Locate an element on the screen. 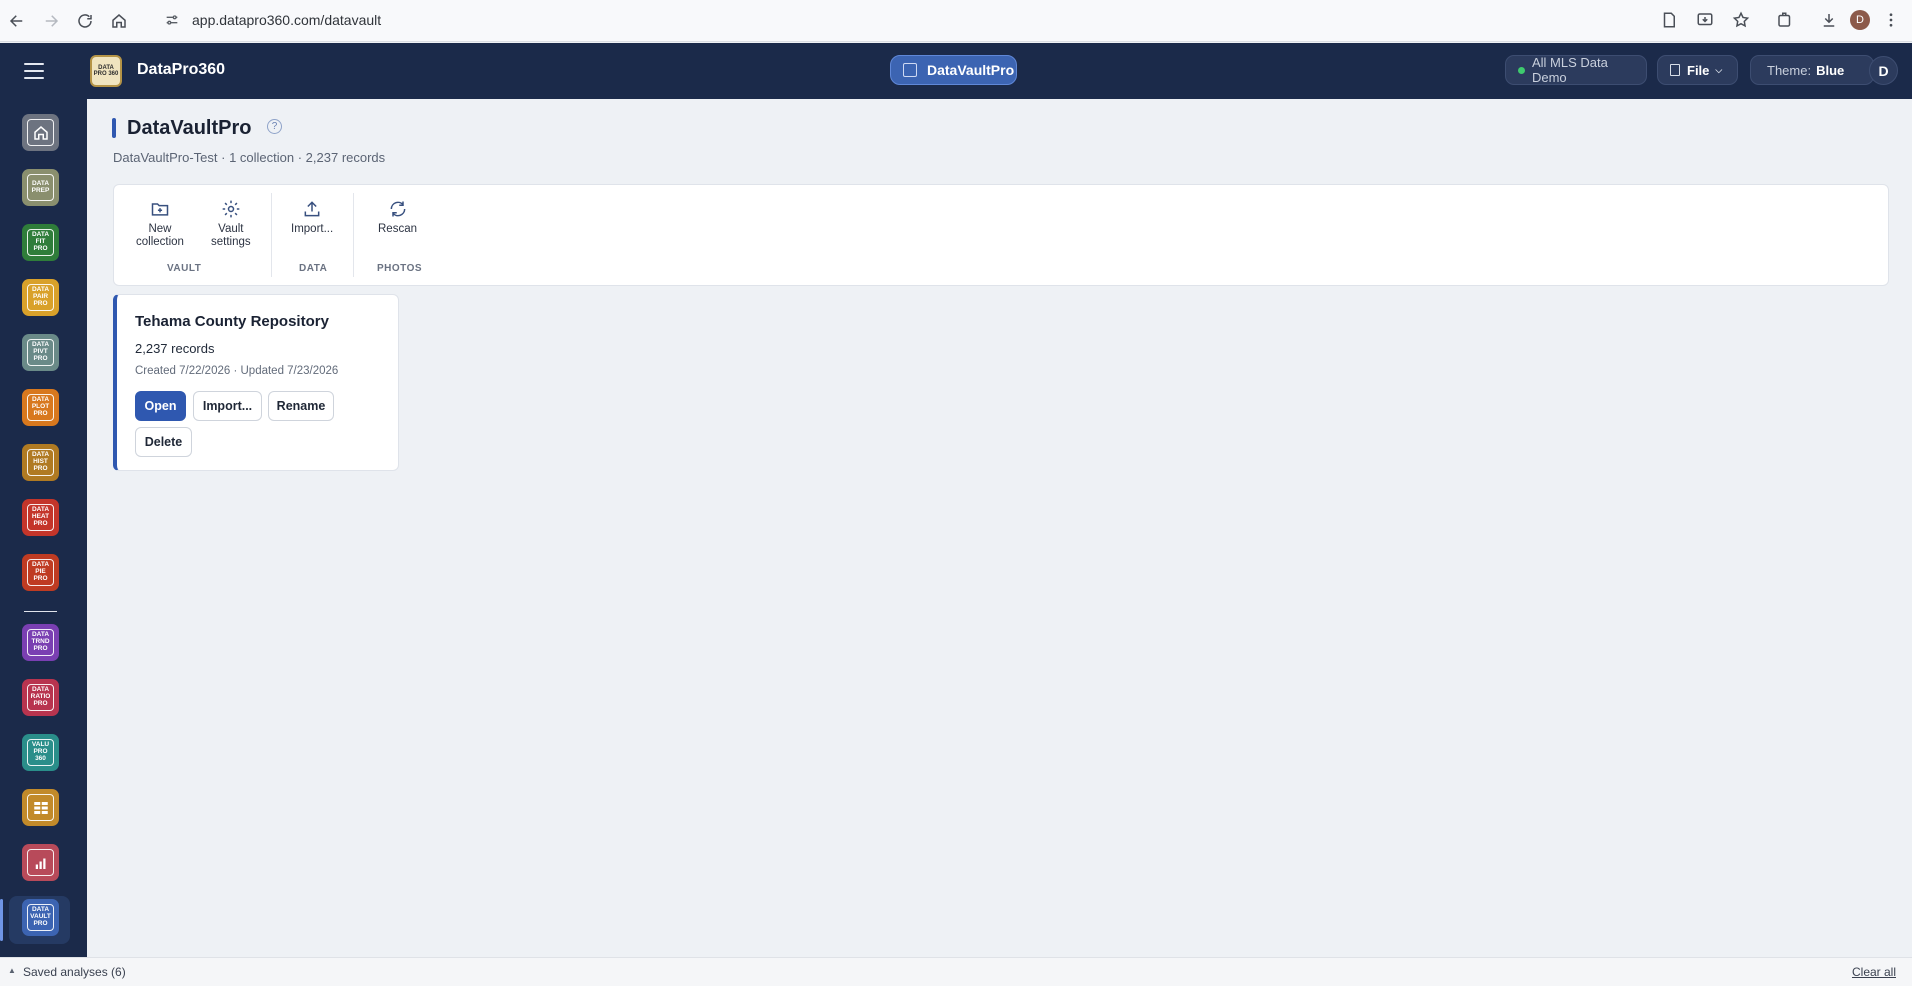 The height and width of the screenshot is (986, 1912). folder-plus-icon is located at coordinates (160, 209).